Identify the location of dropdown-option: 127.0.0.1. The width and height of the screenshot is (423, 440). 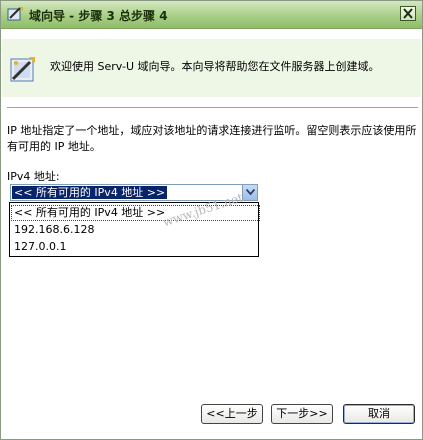
(135, 247).